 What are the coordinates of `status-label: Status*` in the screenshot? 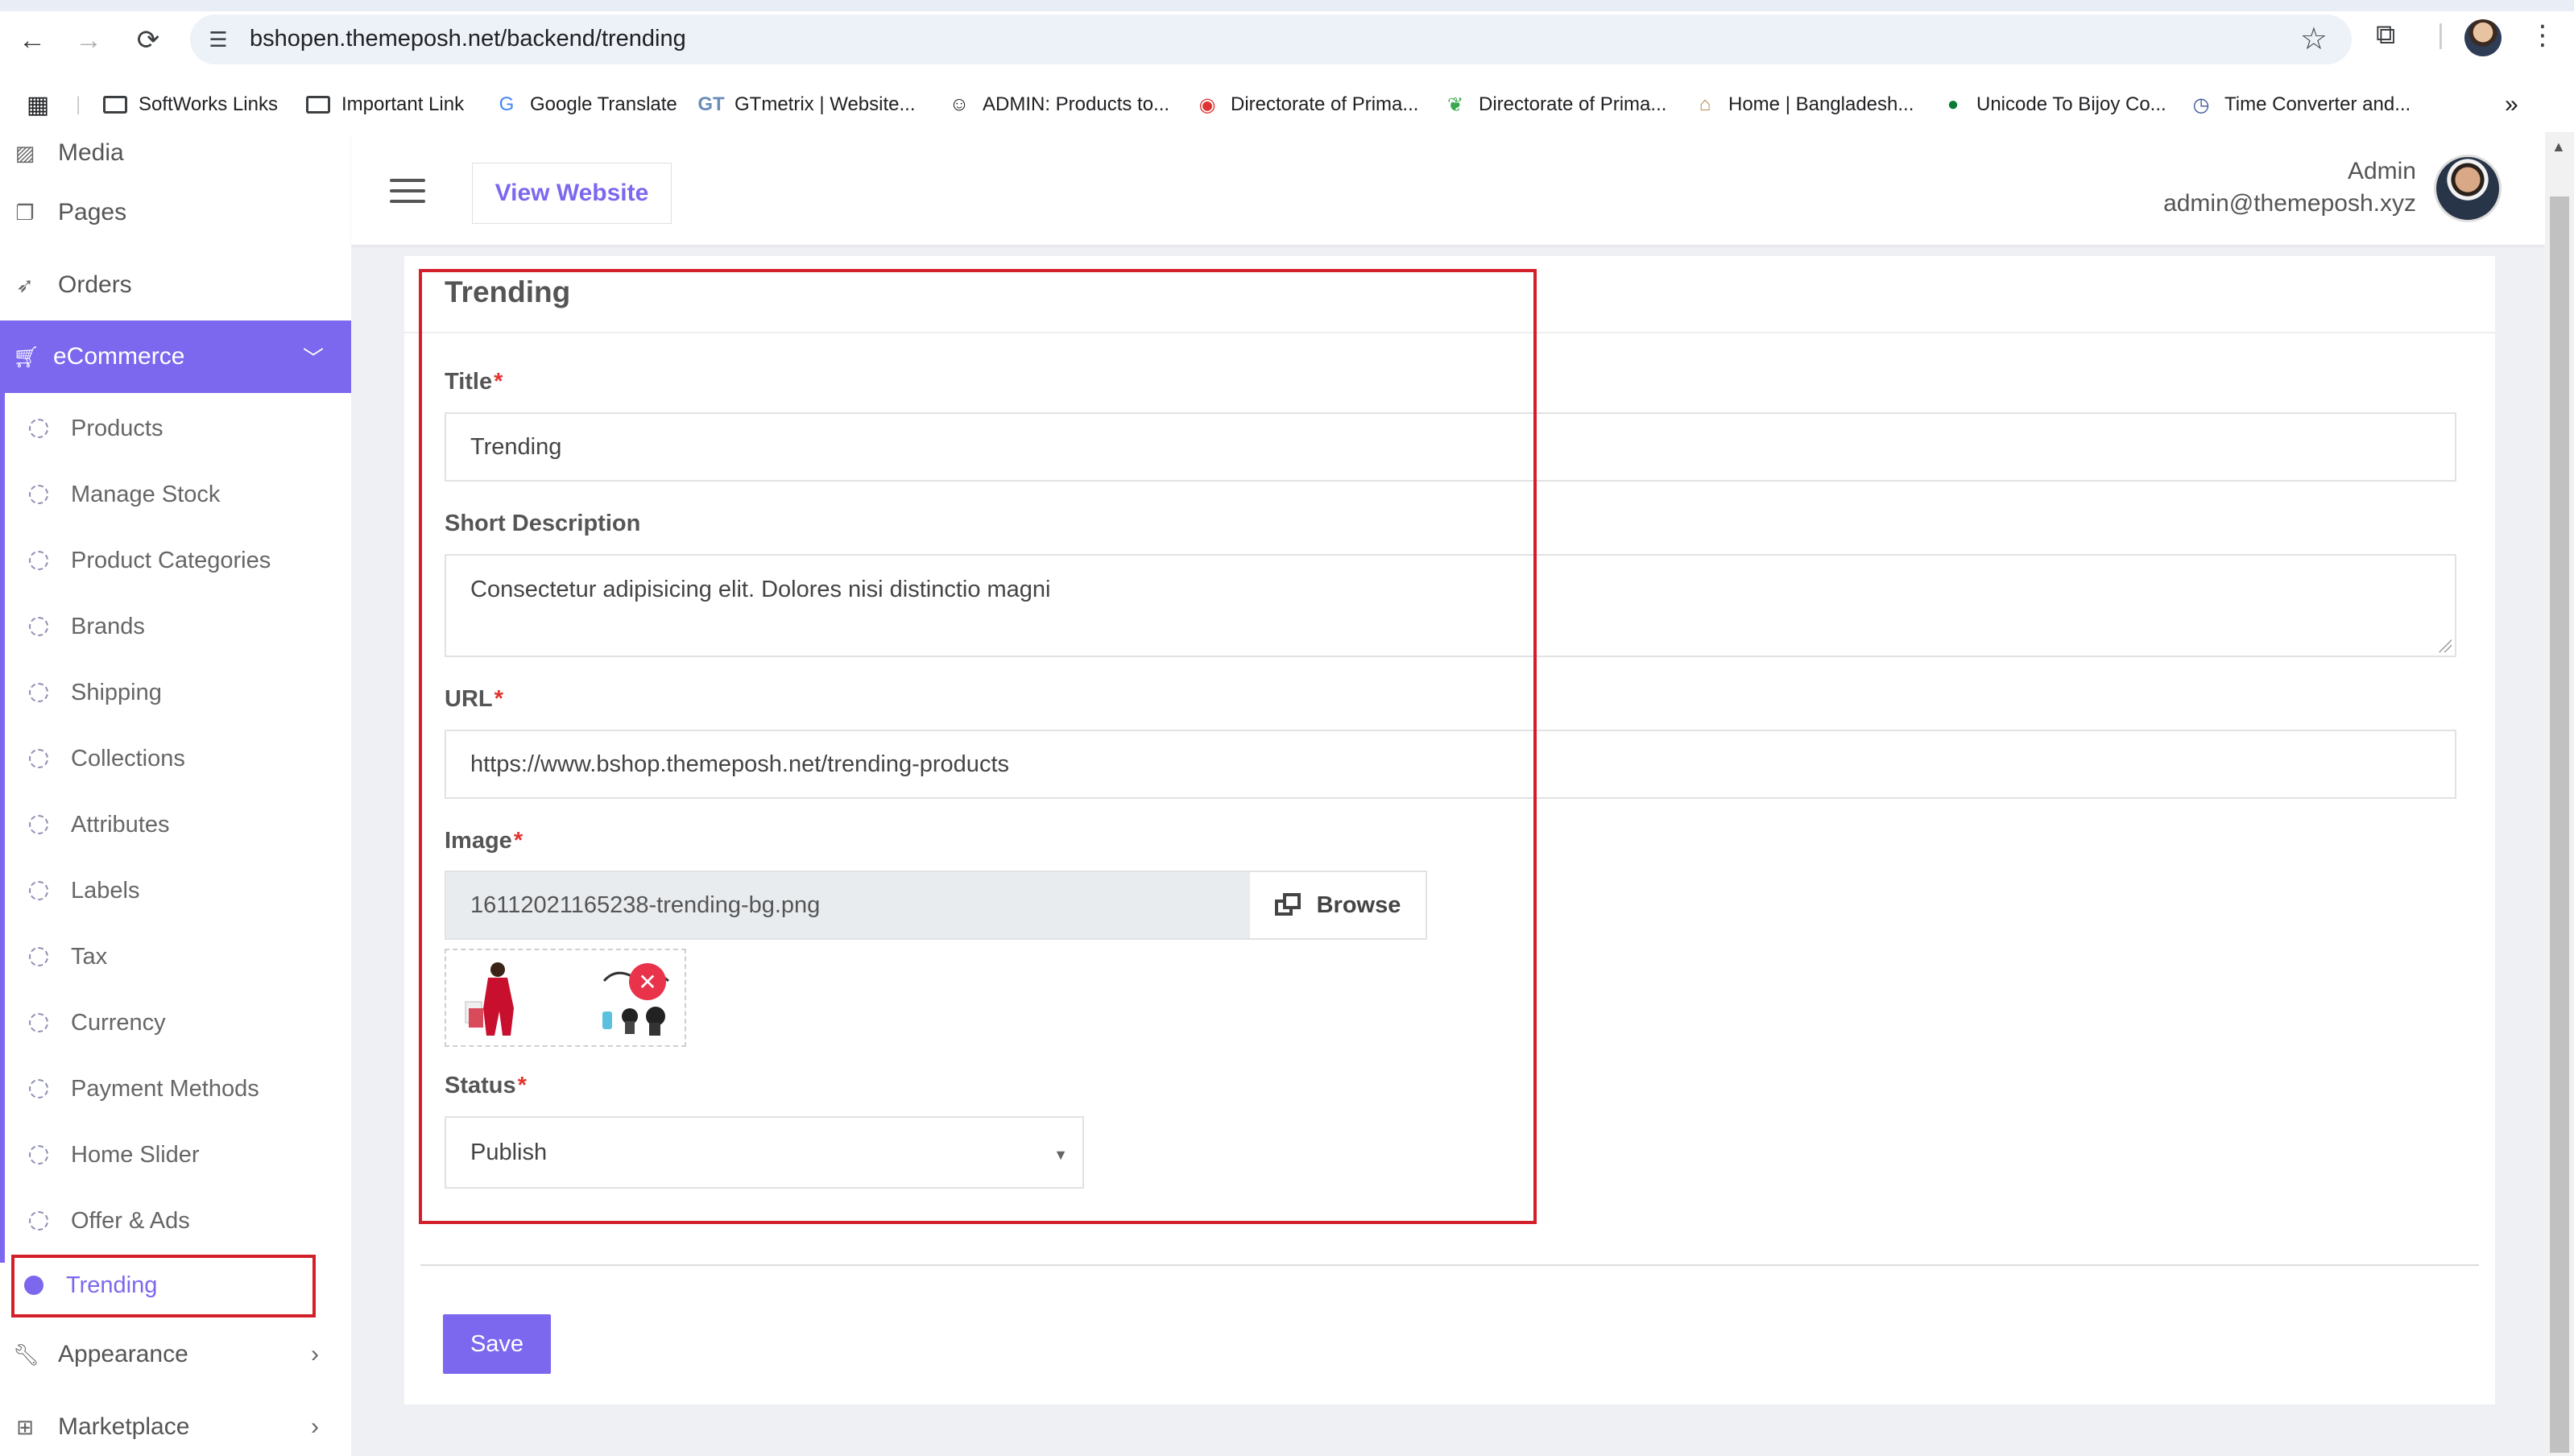 It's located at (486, 1086).